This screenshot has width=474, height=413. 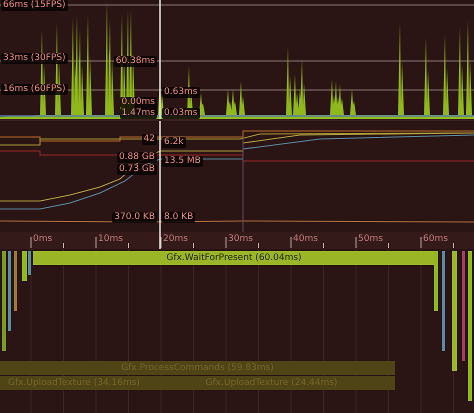 What do you see at coordinates (134, 217) in the screenshot?
I see `cursor-value-label: 370.0 KB` at bounding box center [134, 217].